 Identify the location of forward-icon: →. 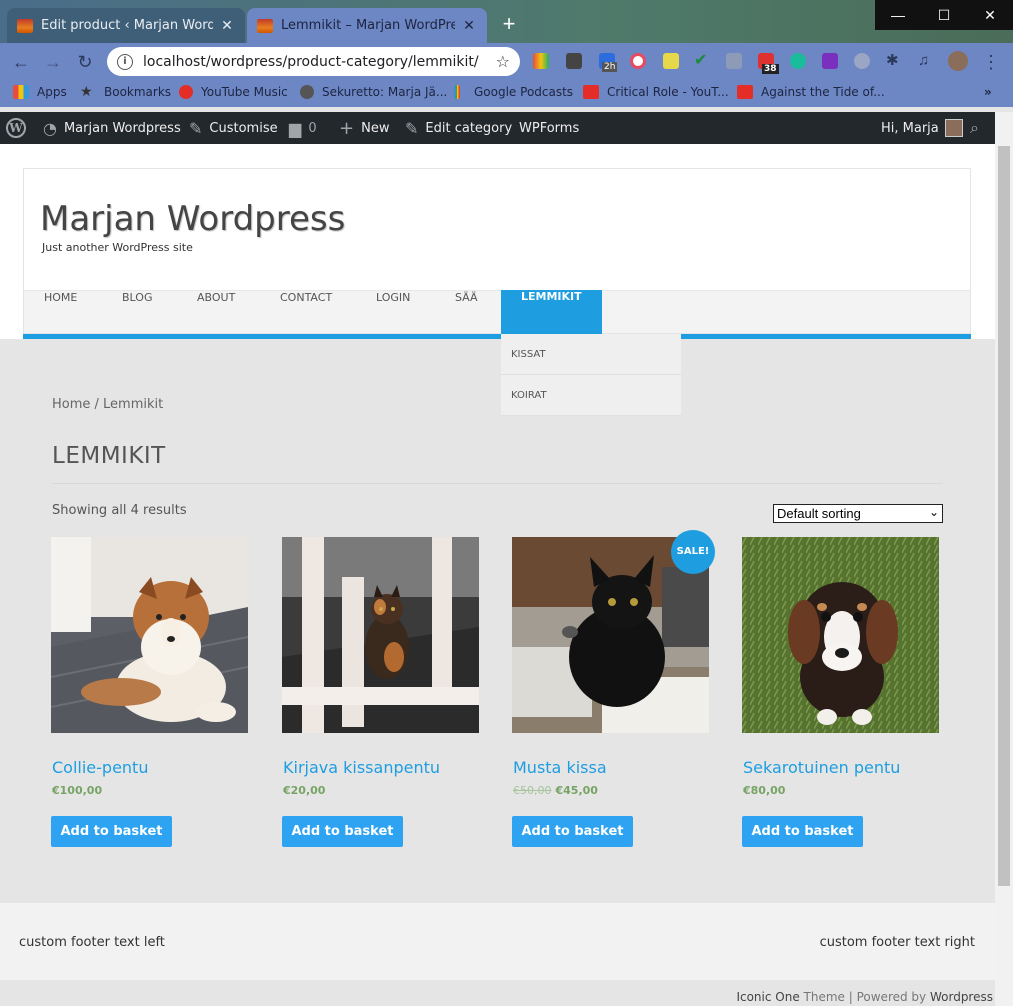
(53, 62).